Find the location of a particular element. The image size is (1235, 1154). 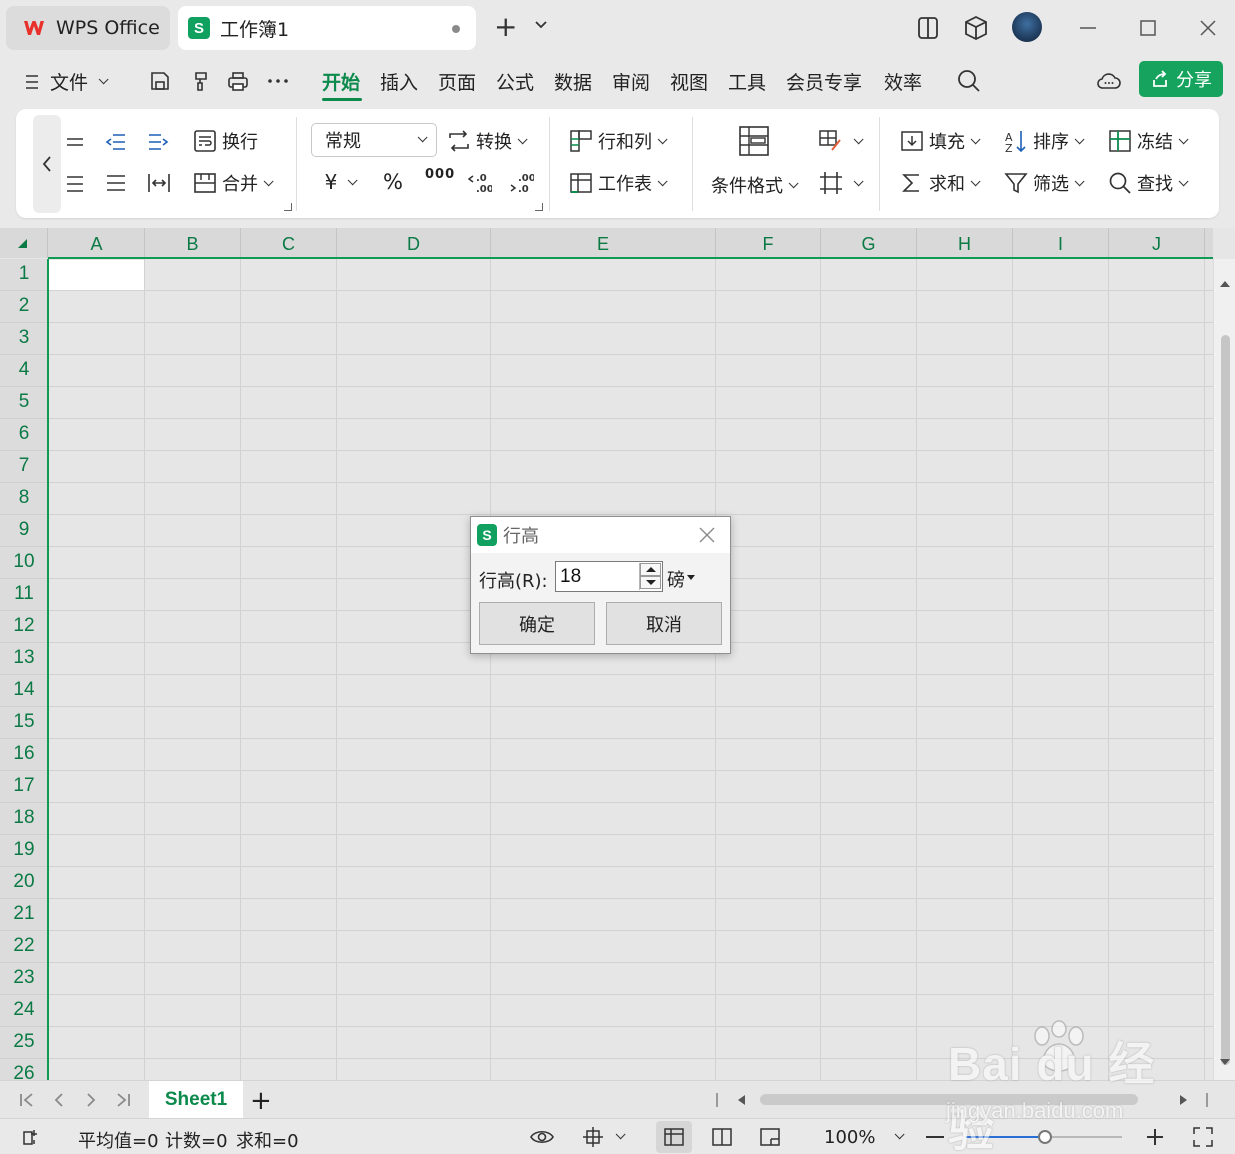

fullscreen-icon is located at coordinates (1203, 1137).